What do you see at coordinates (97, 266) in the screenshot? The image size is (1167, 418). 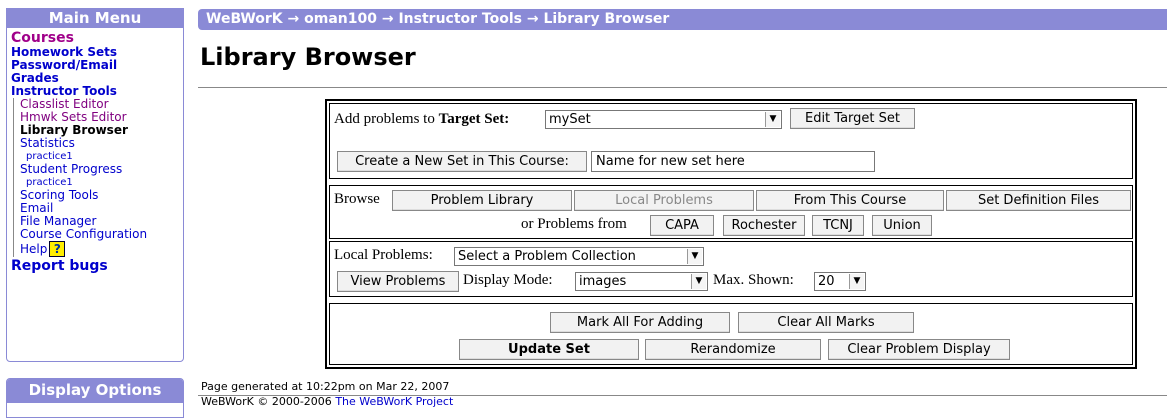 I see `sidebar-item-report-bugs: Report bugs` at bounding box center [97, 266].